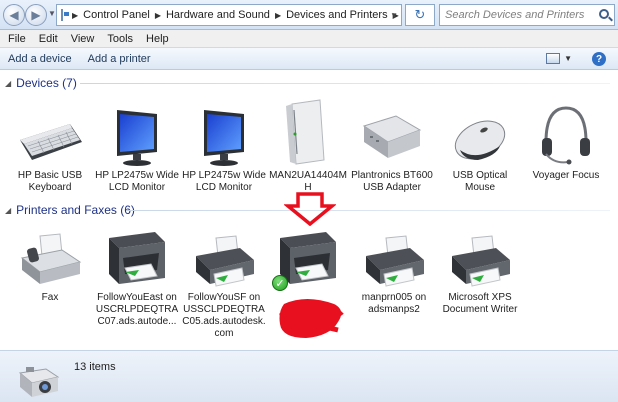 The image size is (618, 402). Describe the element at coordinates (39, 379) in the screenshot. I see `camera-icon` at that location.